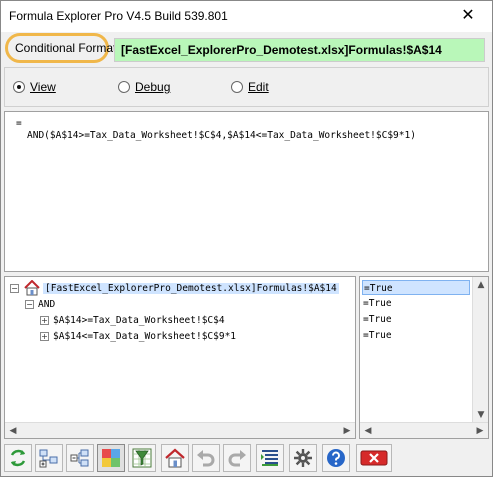 Image resolution: width=493 pixels, height=477 pixels. Describe the element at coordinates (480, 430) in the screenshot. I see `results-scroll-right-arrow: ▶` at that location.